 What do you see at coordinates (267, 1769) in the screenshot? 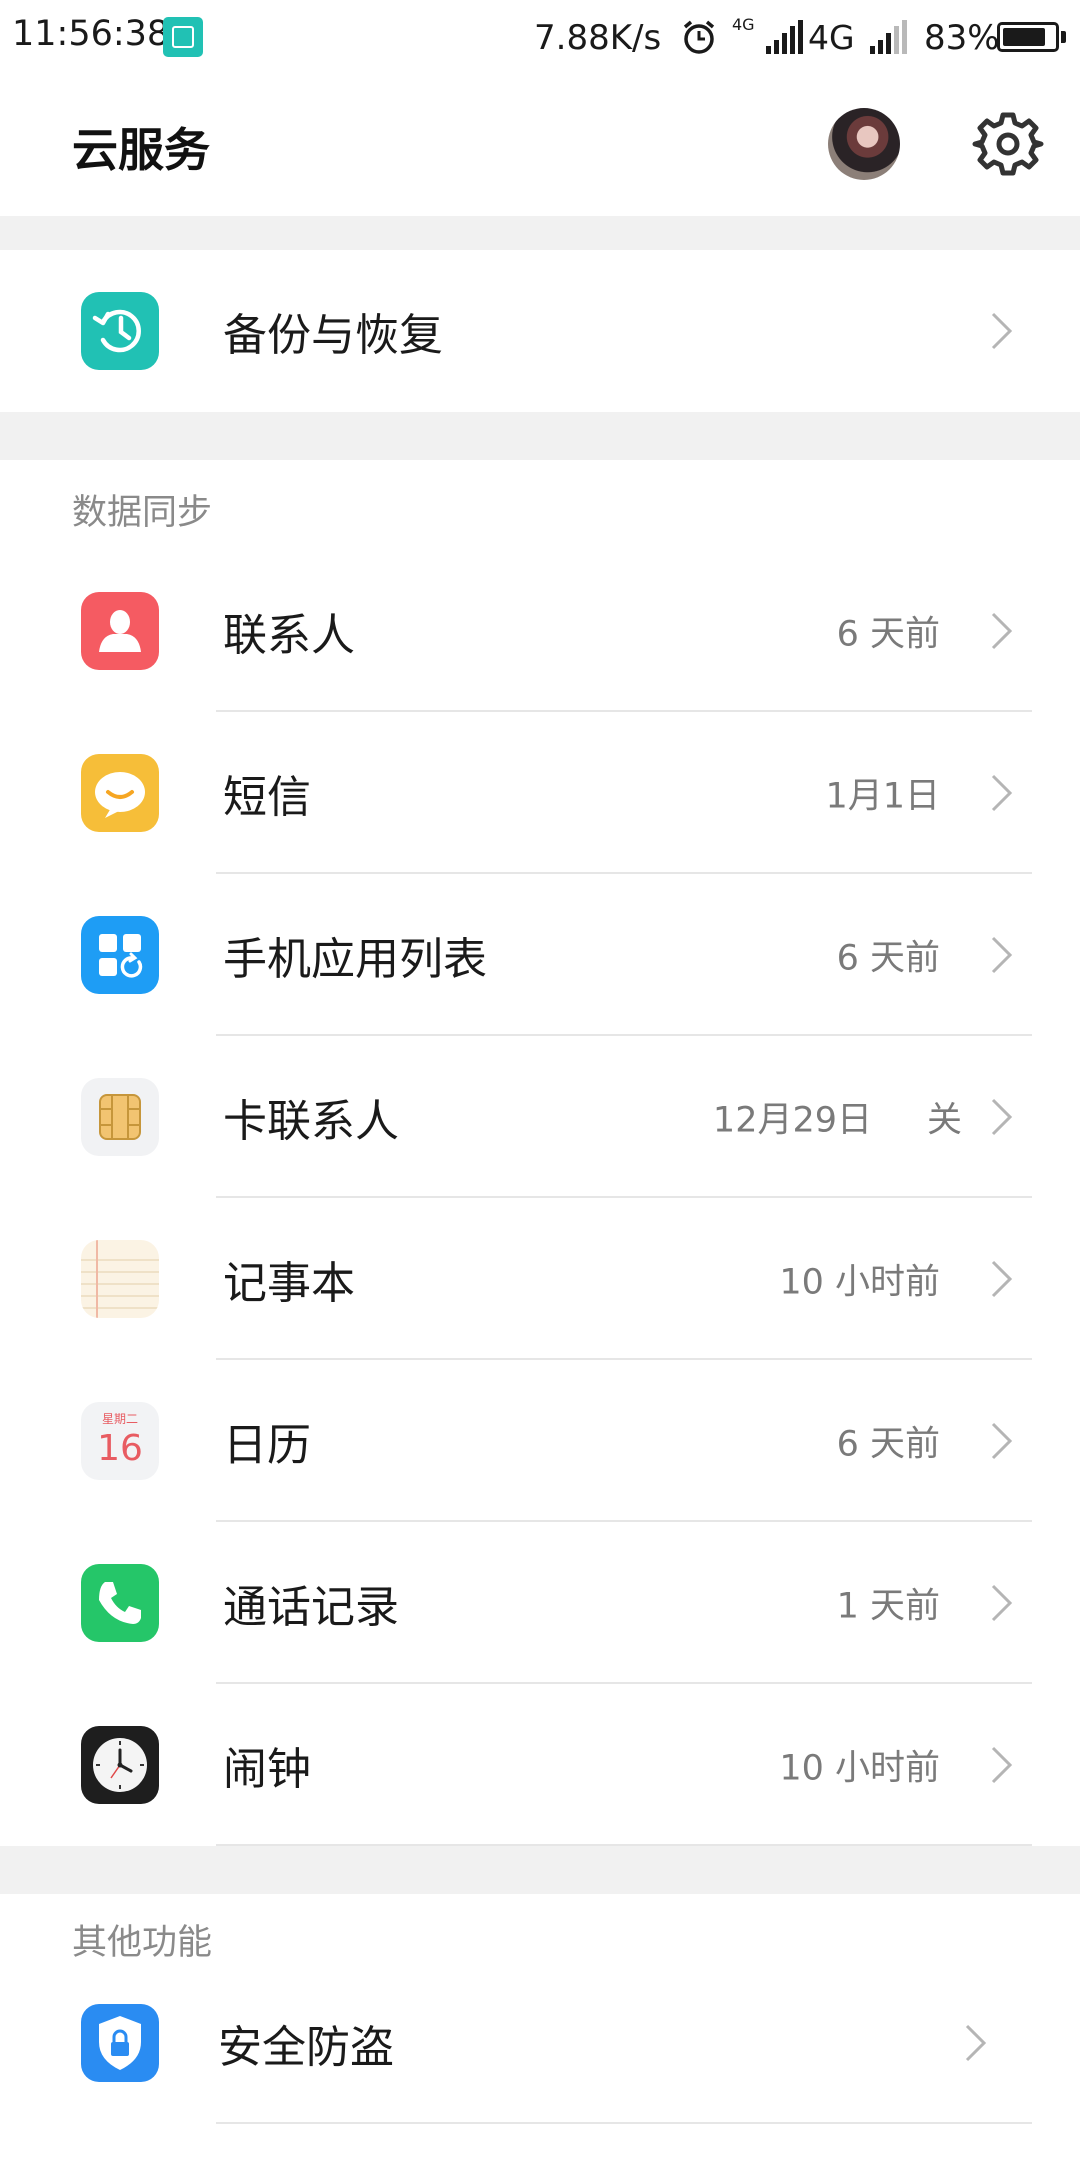
I see `sync-item-label: 闹钟` at bounding box center [267, 1769].